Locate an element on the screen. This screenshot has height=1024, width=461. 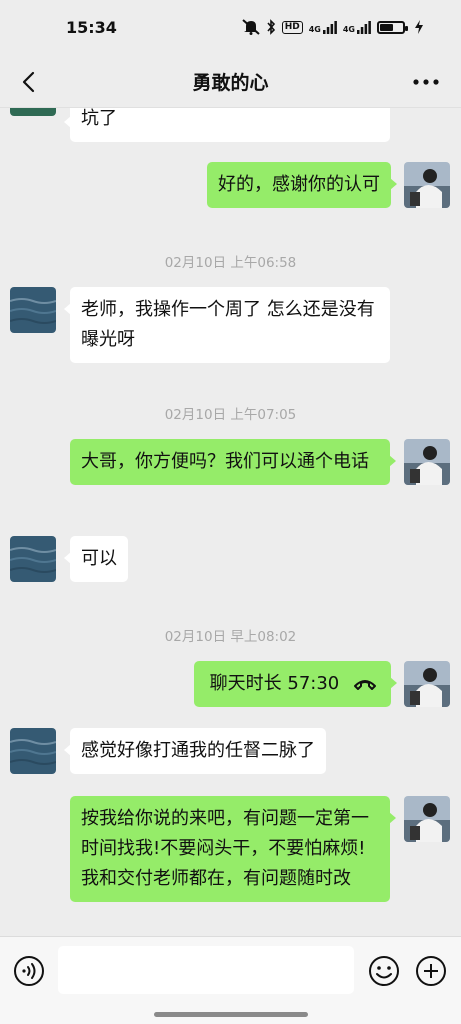
voice-input-icon is located at coordinates (29, 971).